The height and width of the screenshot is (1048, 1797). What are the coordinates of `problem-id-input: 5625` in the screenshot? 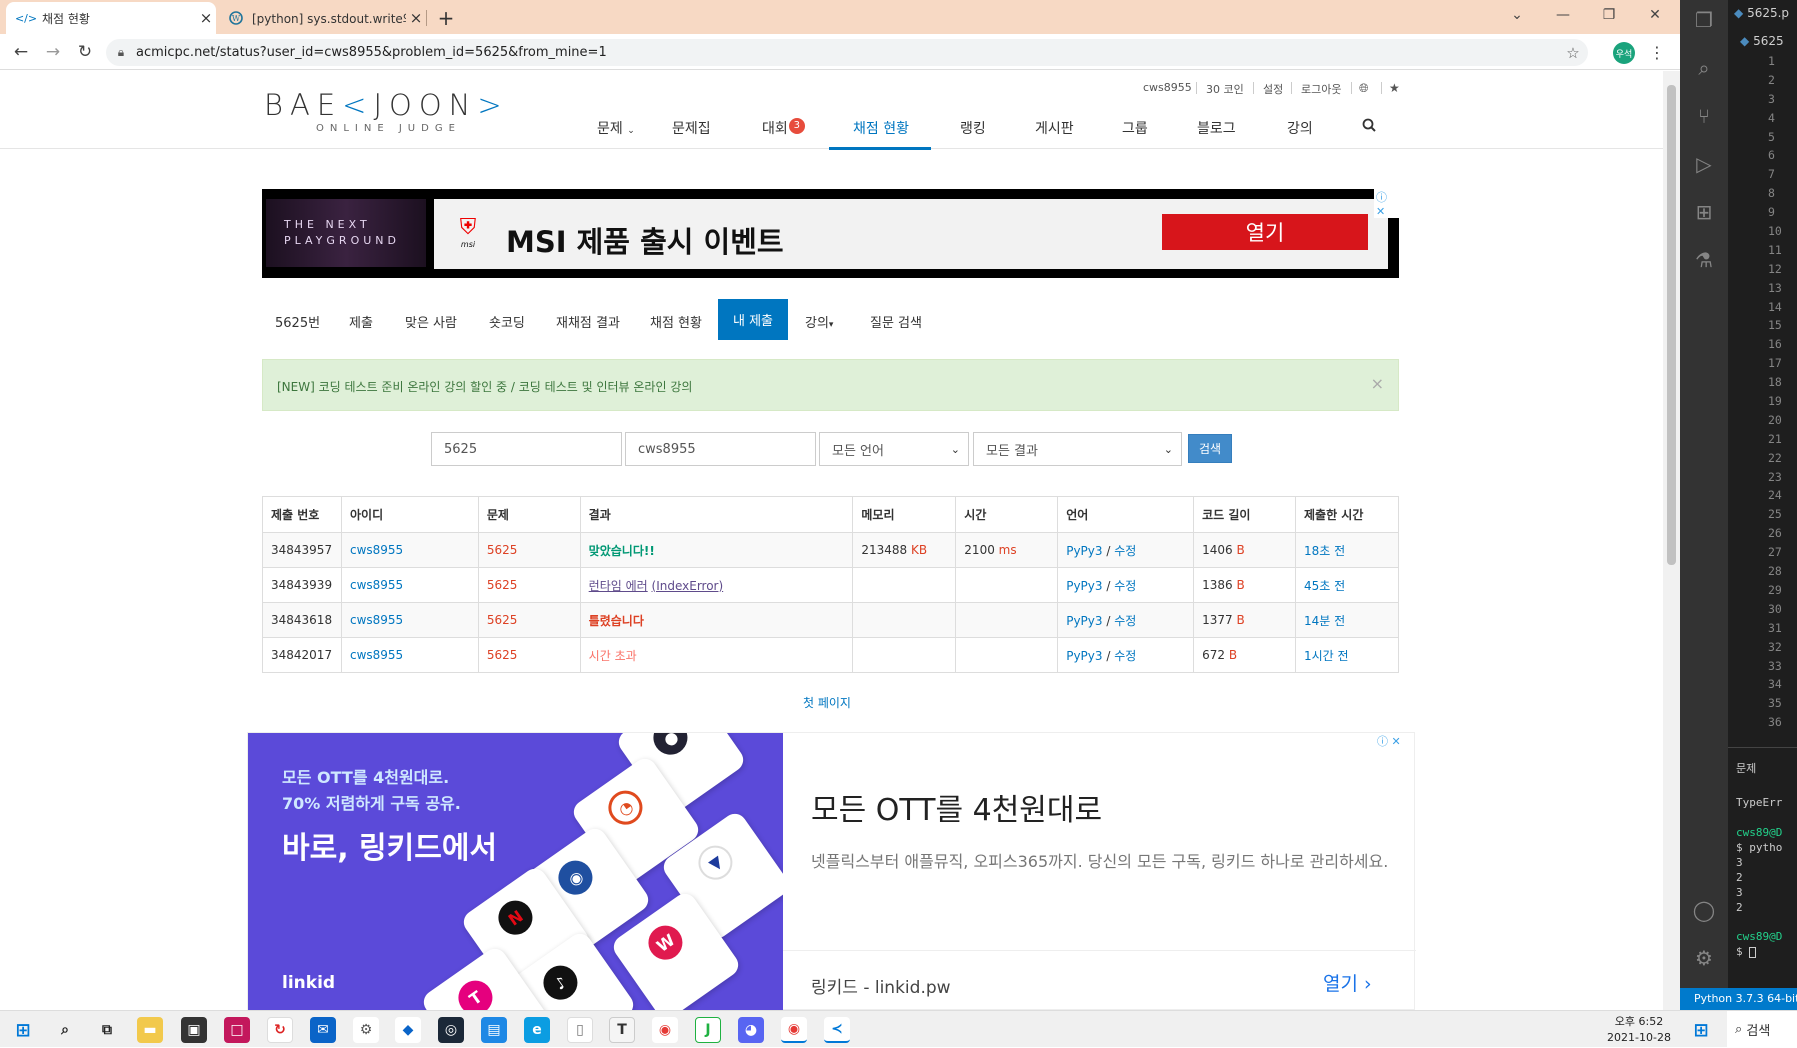 It's located at (526, 449).